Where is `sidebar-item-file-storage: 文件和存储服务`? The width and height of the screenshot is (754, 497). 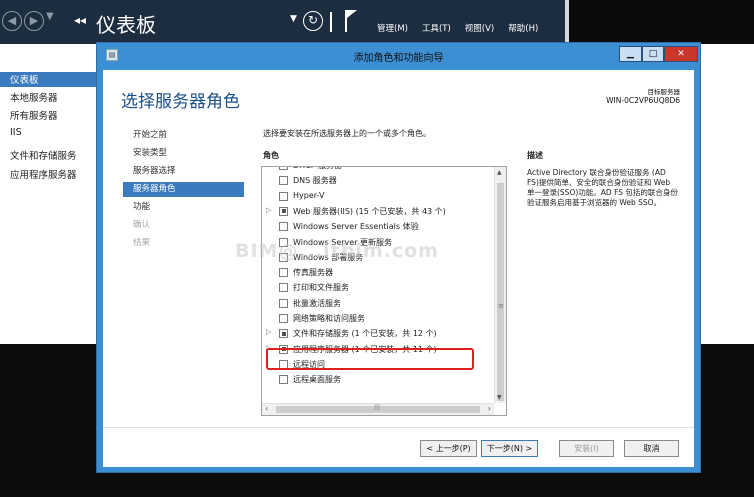
sidebar-item-file-storage: 文件和存储服务 is located at coordinates (43, 155).